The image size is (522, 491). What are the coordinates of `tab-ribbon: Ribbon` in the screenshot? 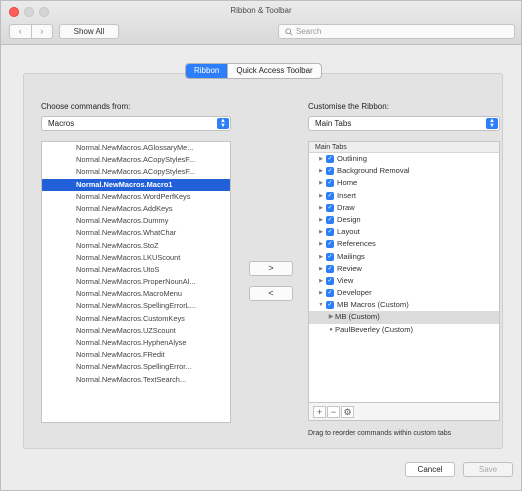 It's located at (207, 71).